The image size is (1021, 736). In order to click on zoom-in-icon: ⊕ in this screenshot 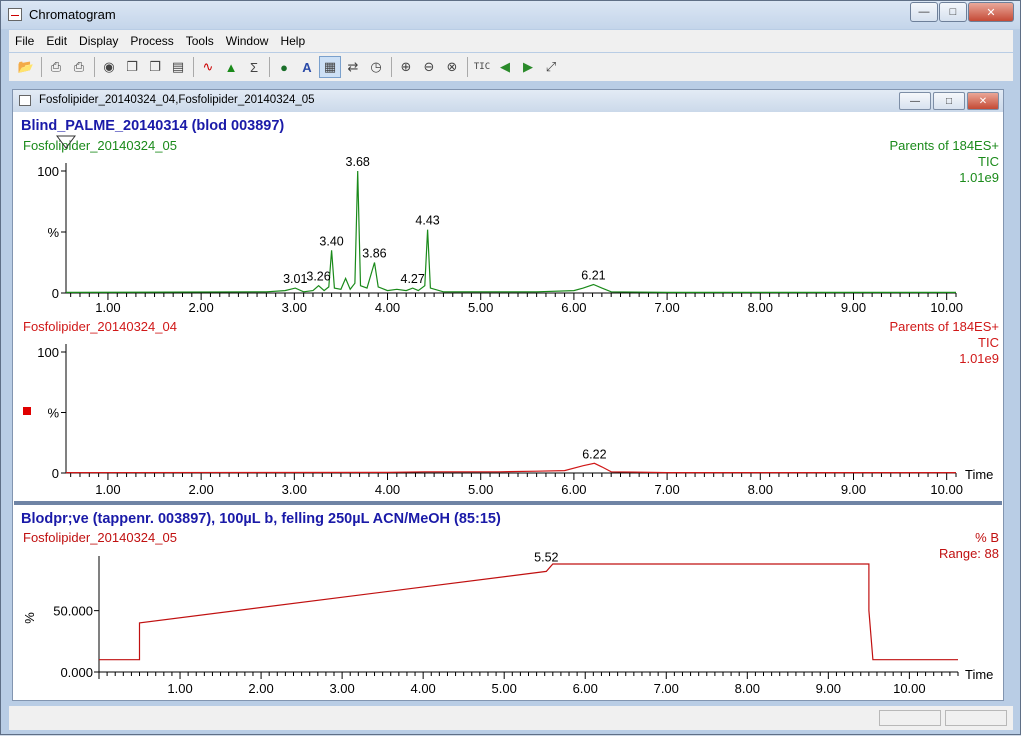, I will do `click(406, 66)`.